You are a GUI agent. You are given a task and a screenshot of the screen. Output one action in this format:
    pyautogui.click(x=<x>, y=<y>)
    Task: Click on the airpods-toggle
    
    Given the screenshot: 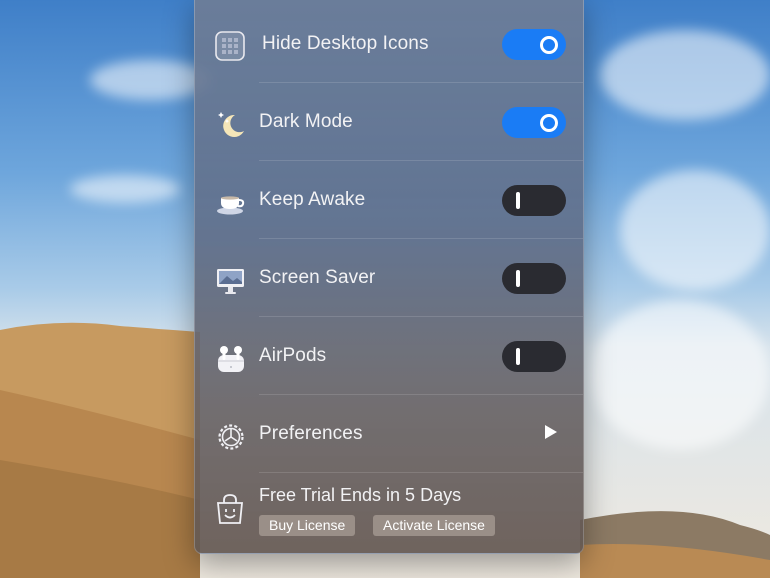 What is the action you would take?
    pyautogui.click(x=534, y=356)
    